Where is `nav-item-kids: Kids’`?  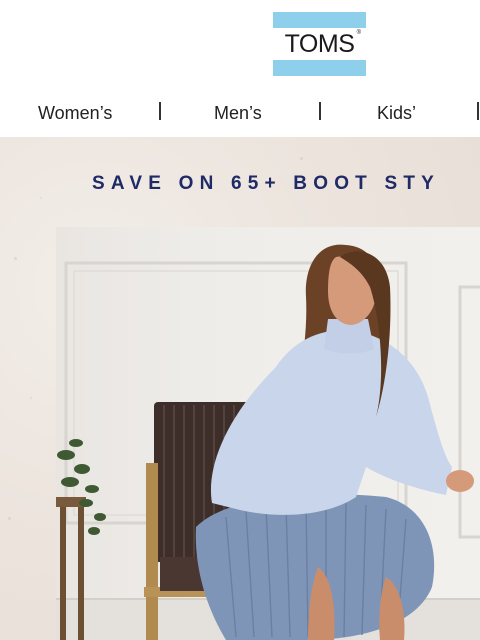
nav-item-kids: Kids’ is located at coordinates (396, 113).